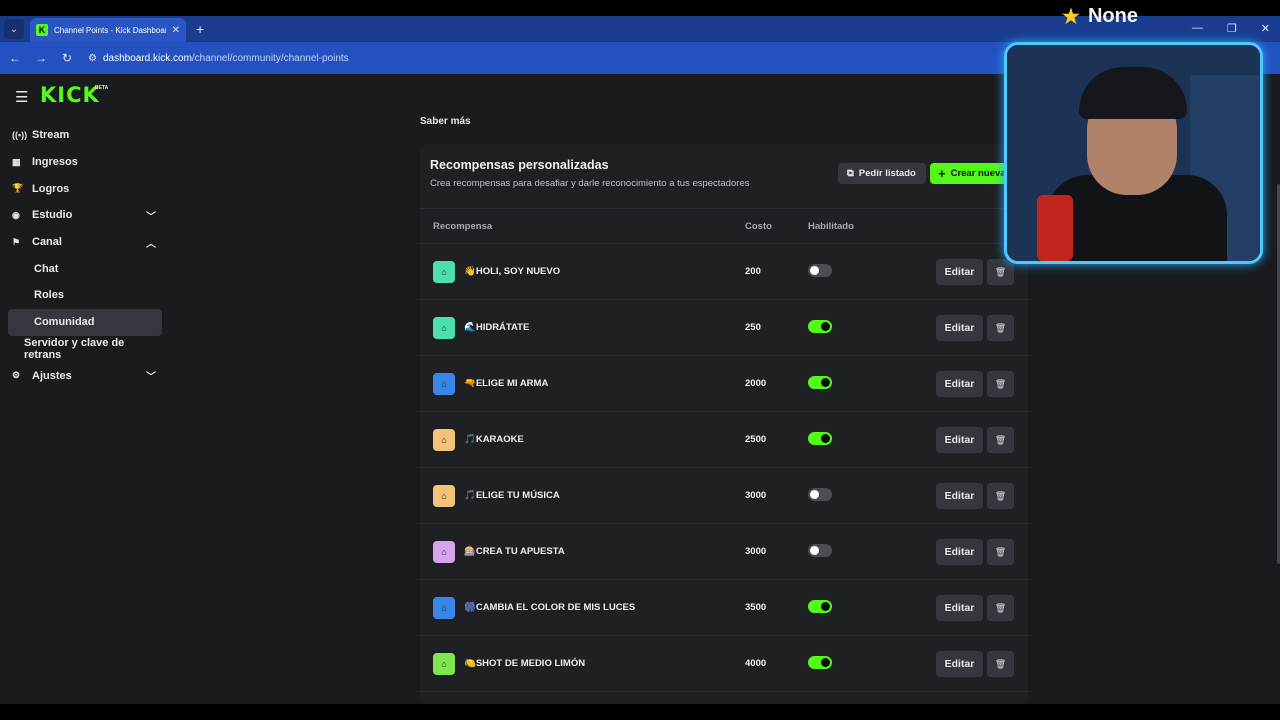  I want to click on restore-icon: ❐, so click(1232, 28).